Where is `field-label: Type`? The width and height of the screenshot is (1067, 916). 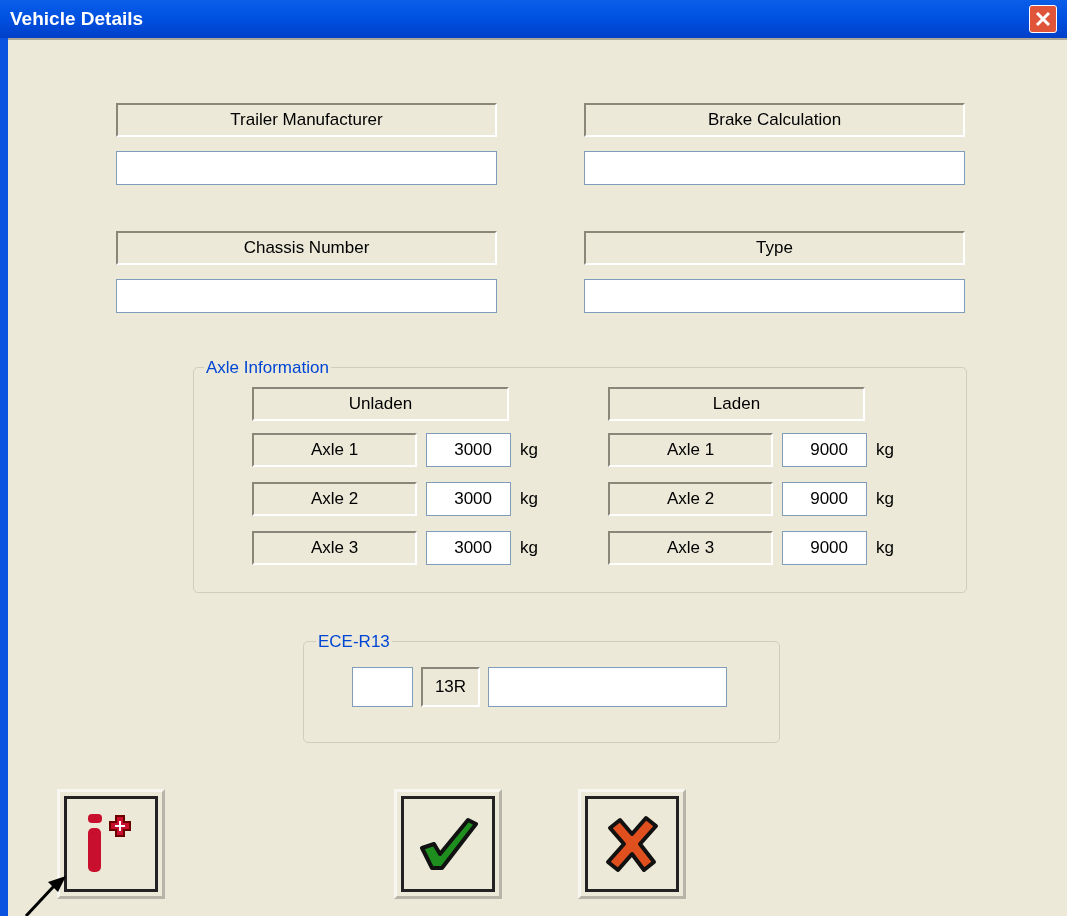
field-label: Type is located at coordinates (774, 248).